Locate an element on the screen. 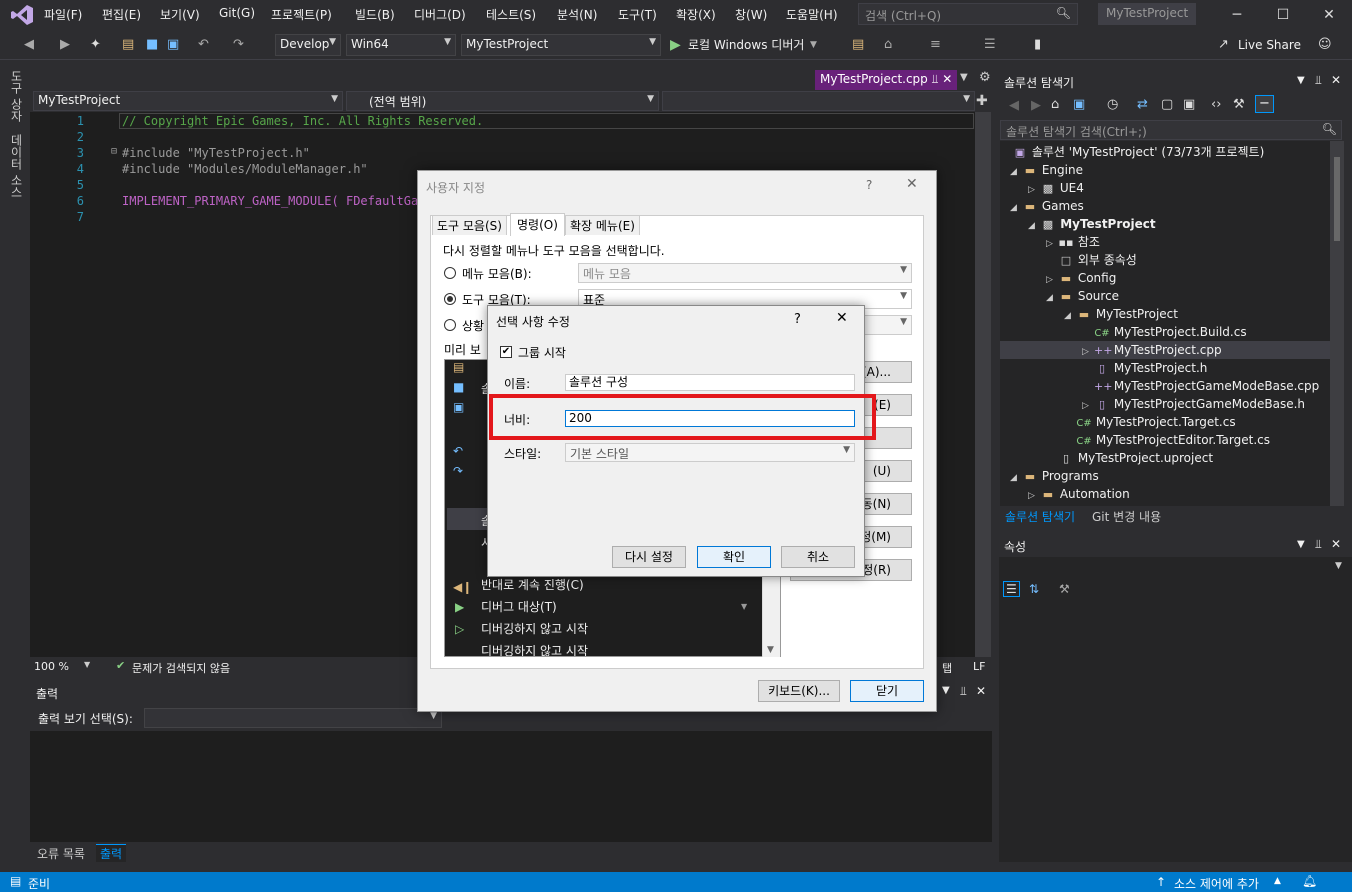 The width and height of the screenshot is (1352, 892). minimize-icon: ─ is located at coordinates (1237, 15).